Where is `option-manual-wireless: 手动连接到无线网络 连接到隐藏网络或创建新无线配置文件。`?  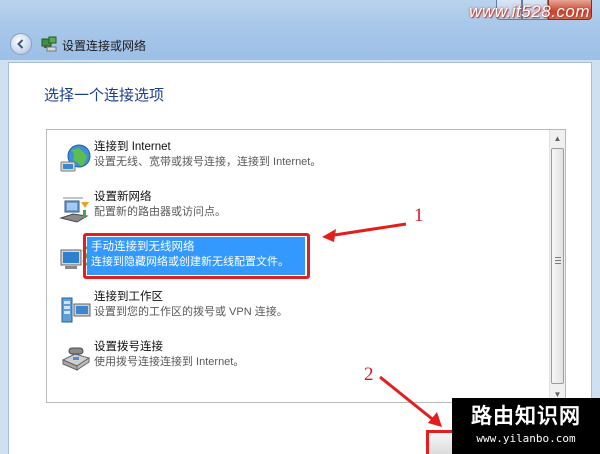
option-manual-wireless: 手动连接到无线网络 连接到隐藏网络或创建新无线配置文件。 is located at coordinates (301, 256).